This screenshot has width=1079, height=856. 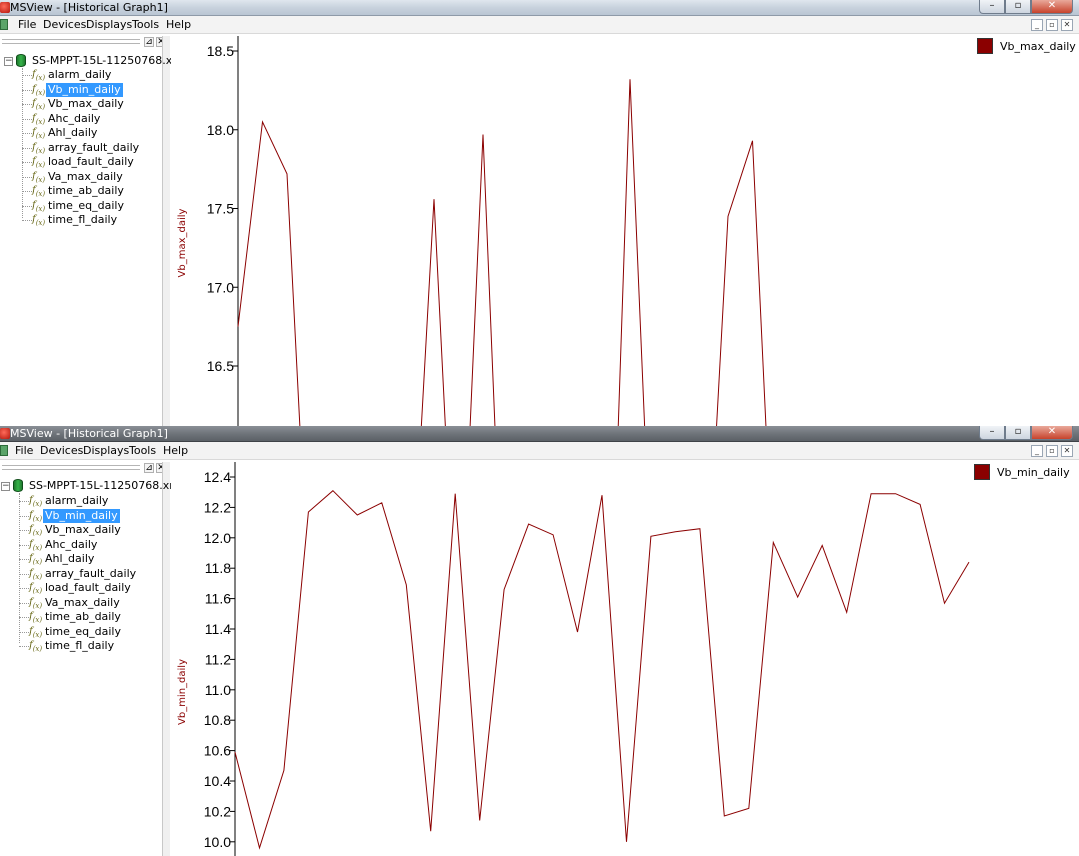 I want to click on y-tick-label: 18.0, so click(x=220, y=130).